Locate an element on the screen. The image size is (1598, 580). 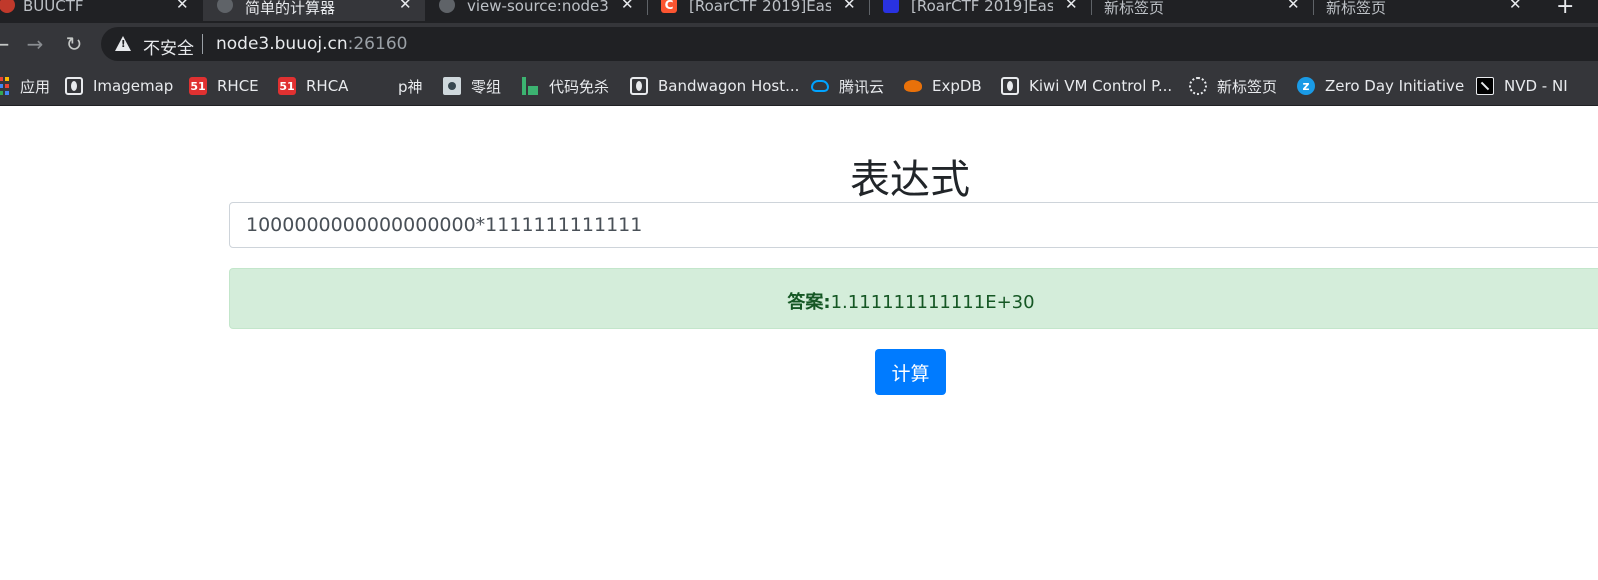
tab-view-source: view-source:node3.b ✕ is located at coordinates (536, 10).